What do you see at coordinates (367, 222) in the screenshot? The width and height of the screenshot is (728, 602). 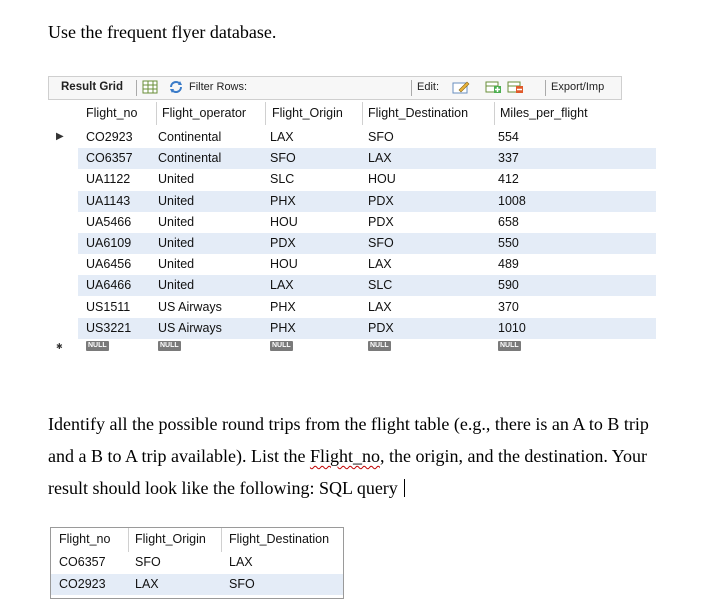 I see `table-row: UA5466 United HOU PDX 658` at bounding box center [367, 222].